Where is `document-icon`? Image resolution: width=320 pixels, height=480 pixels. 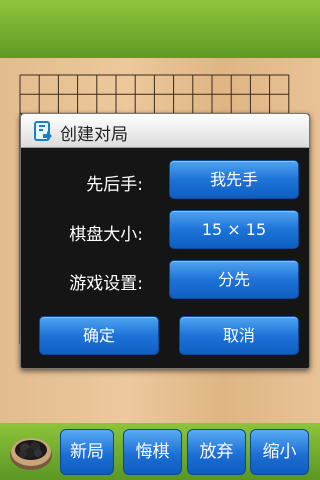 document-icon is located at coordinates (43, 131).